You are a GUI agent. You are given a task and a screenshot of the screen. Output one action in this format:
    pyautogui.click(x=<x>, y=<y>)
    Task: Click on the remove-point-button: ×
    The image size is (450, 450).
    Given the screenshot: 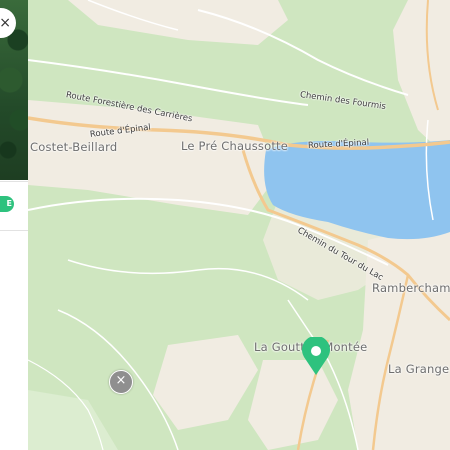 What is the action you would take?
    pyautogui.click(x=121, y=382)
    